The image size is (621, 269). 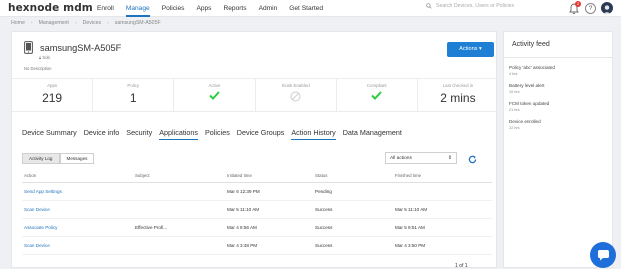 What do you see at coordinates (410, 245) in the screenshot?
I see `cell-finished: Mar 4 3:50 PM` at bounding box center [410, 245].